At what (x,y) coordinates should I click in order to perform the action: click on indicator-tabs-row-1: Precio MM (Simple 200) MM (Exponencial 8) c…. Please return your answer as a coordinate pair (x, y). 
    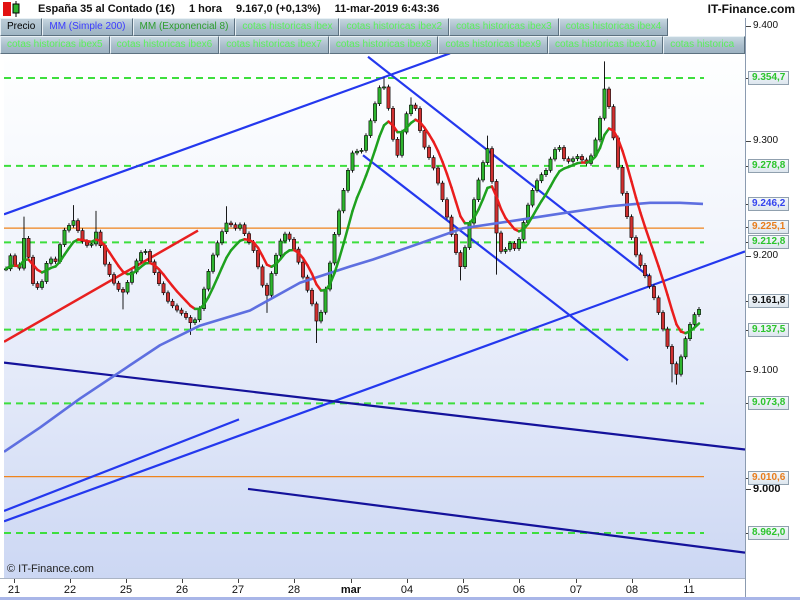
    Looking at the image, I should click on (372, 27).